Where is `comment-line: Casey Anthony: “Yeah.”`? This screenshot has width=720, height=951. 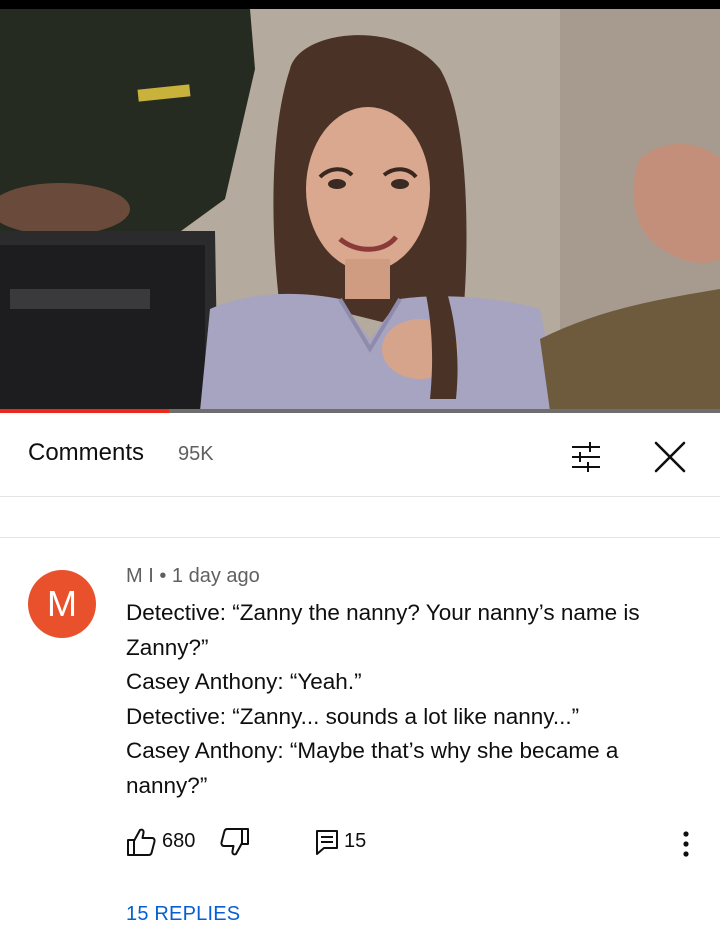
comment-line: Casey Anthony: “Yeah.” is located at coordinates (244, 681).